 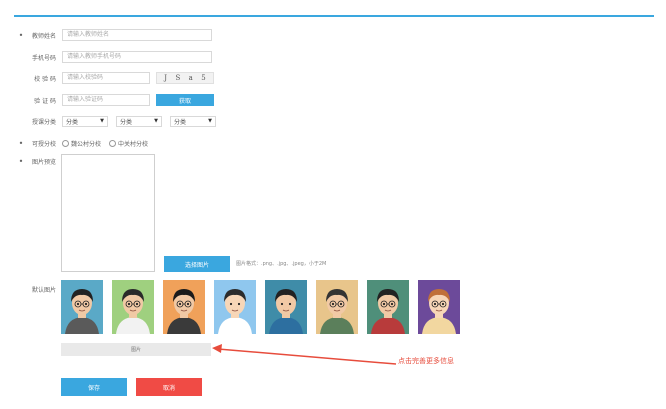 What do you see at coordinates (43, 36) in the screenshot?
I see `teacher-name-label: 教师姓名` at bounding box center [43, 36].